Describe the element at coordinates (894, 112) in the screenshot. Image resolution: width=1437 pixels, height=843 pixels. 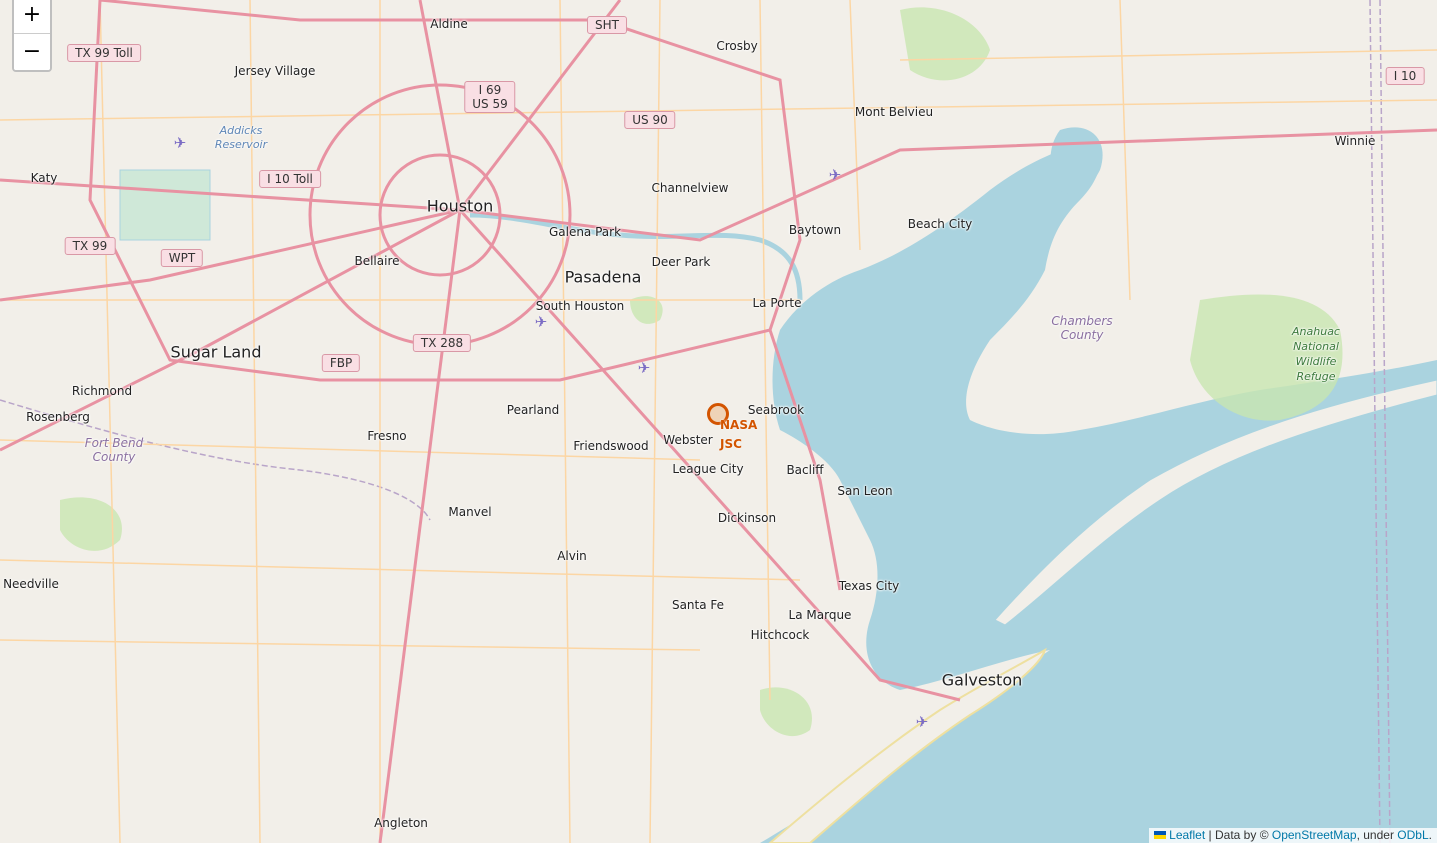
I see `place-mont-belvieu: Mont Belvieu` at that location.